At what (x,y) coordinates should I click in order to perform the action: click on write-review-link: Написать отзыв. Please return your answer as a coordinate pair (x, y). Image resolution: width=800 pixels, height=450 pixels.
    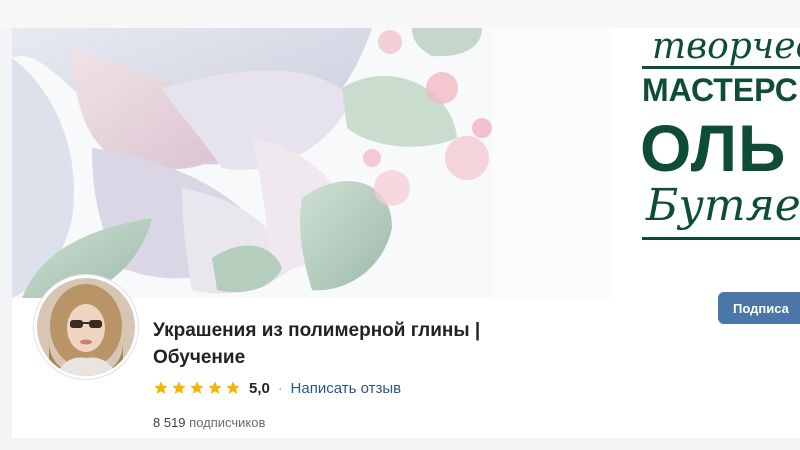
    Looking at the image, I should click on (346, 388).